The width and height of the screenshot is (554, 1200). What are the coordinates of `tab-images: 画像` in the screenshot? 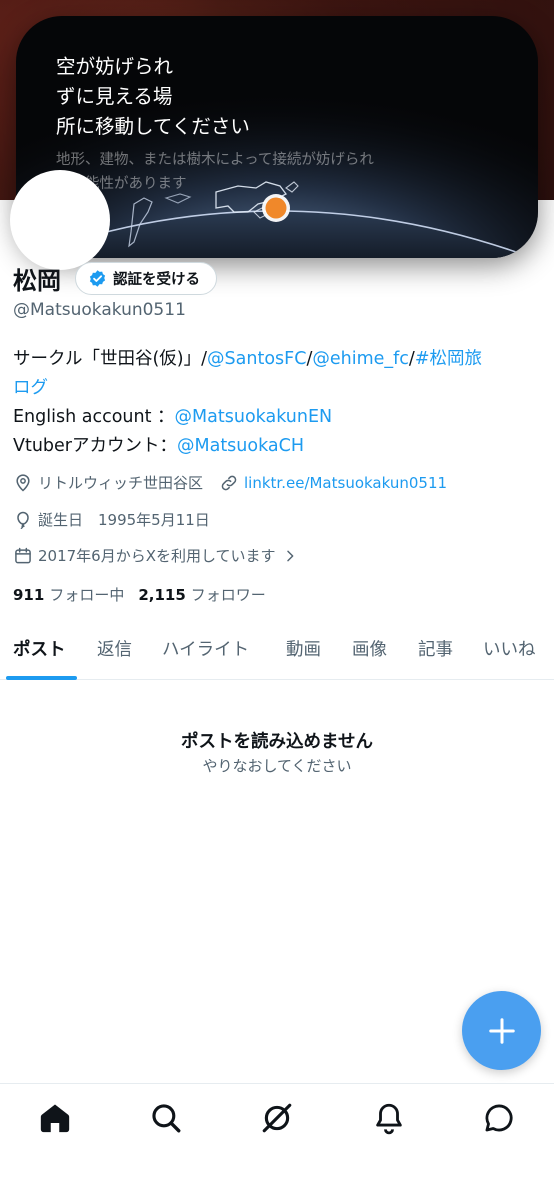 It's located at (369, 648).